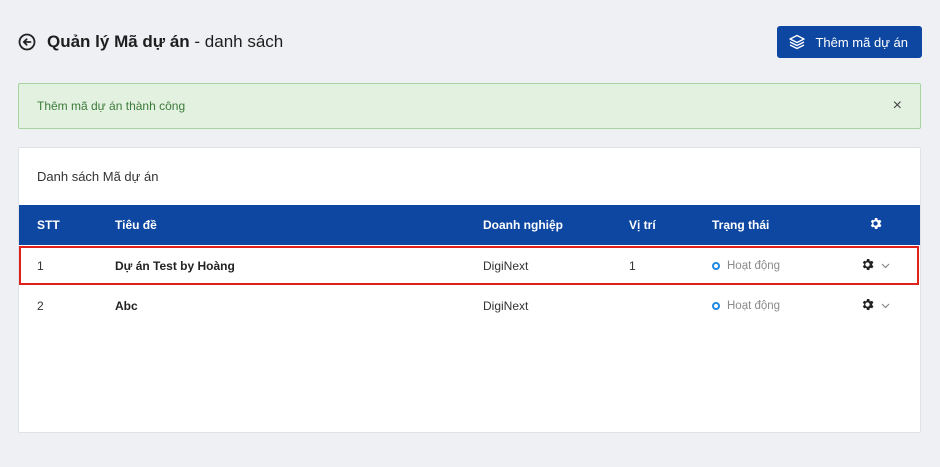 This screenshot has height=467, width=940. I want to click on add-project-code-label: Thêm mã dự án, so click(861, 42).